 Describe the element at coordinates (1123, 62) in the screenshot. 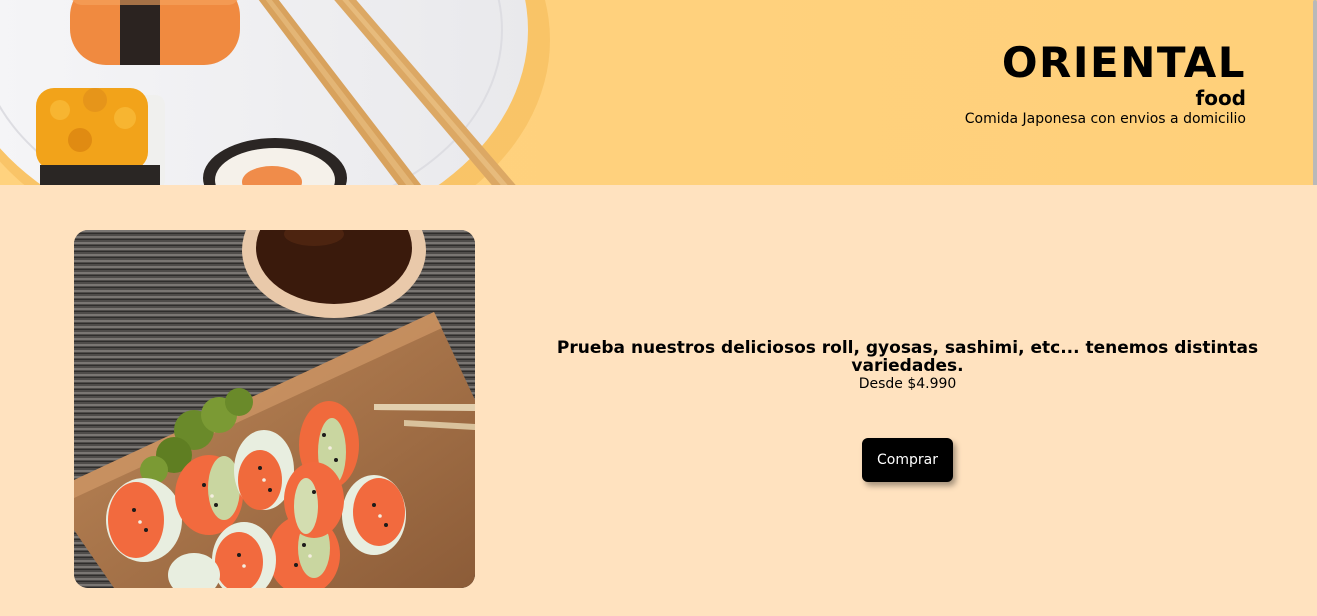

I see `brand-title: ORIENTAL` at that location.